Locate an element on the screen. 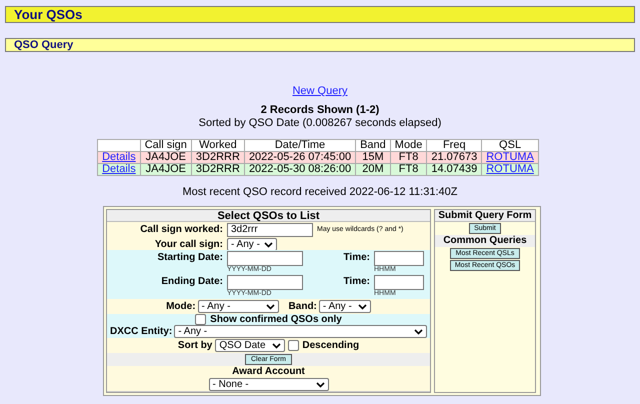 The width and height of the screenshot is (640, 404). side-title: Submit Query Form is located at coordinates (485, 215).